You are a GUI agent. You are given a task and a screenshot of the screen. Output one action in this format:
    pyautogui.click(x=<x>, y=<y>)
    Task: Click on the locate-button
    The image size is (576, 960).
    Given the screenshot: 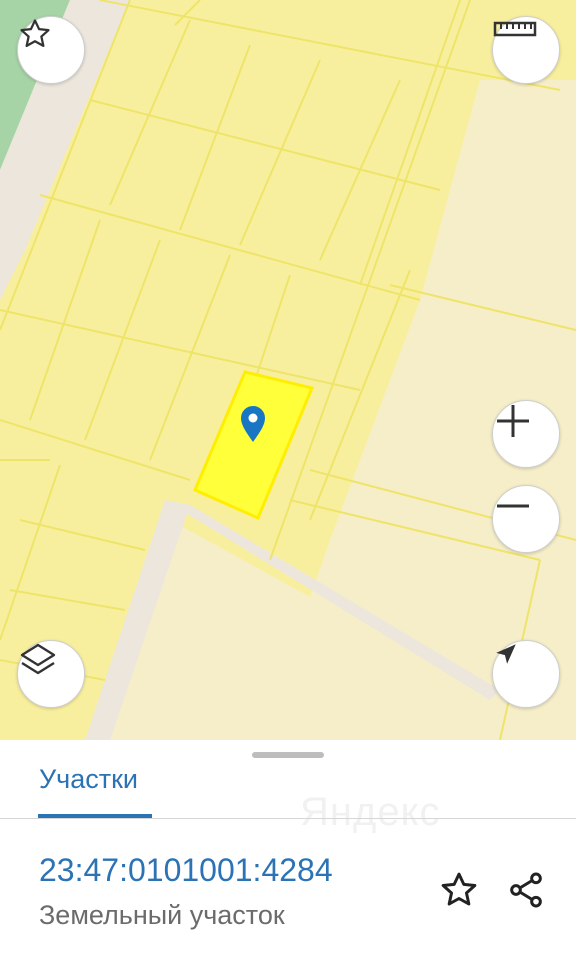 What is the action you would take?
    pyautogui.click(x=526, y=674)
    